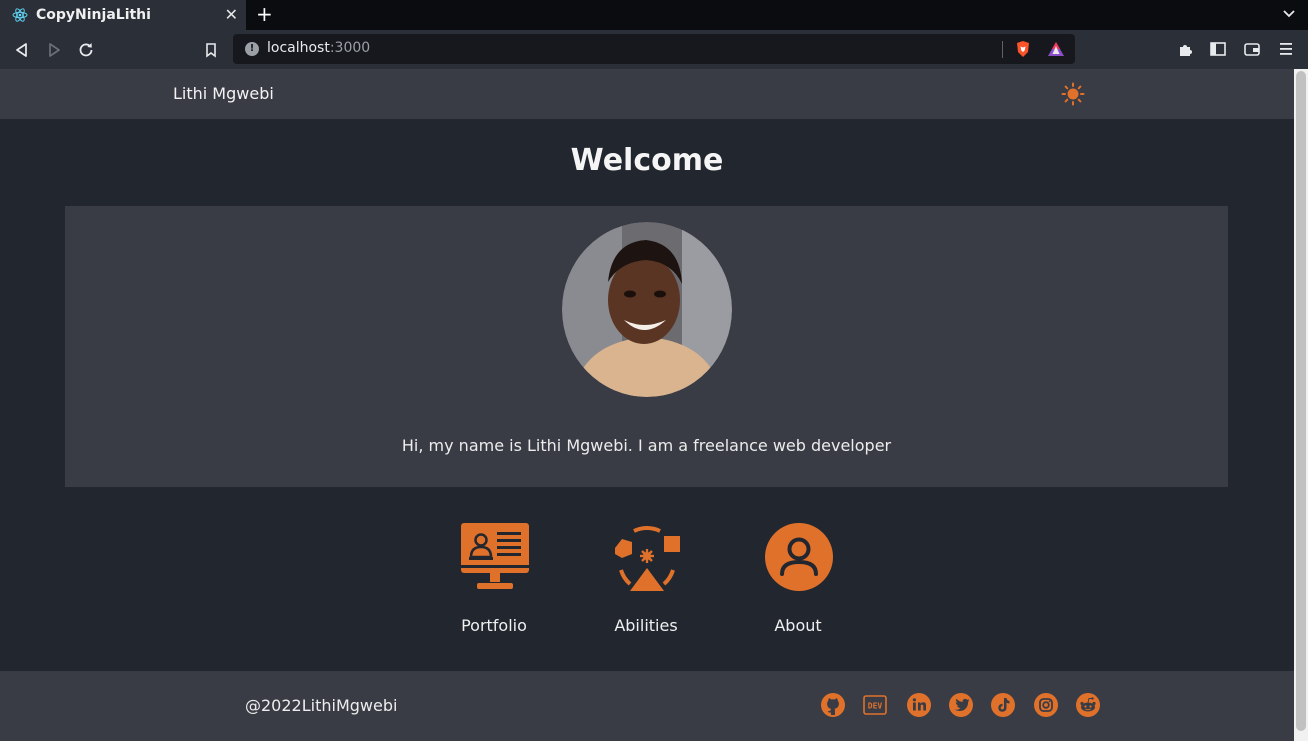 Image resolution: width=1308 pixels, height=741 pixels. I want to click on tab-title: CopyNinjaLithi, so click(93, 15).